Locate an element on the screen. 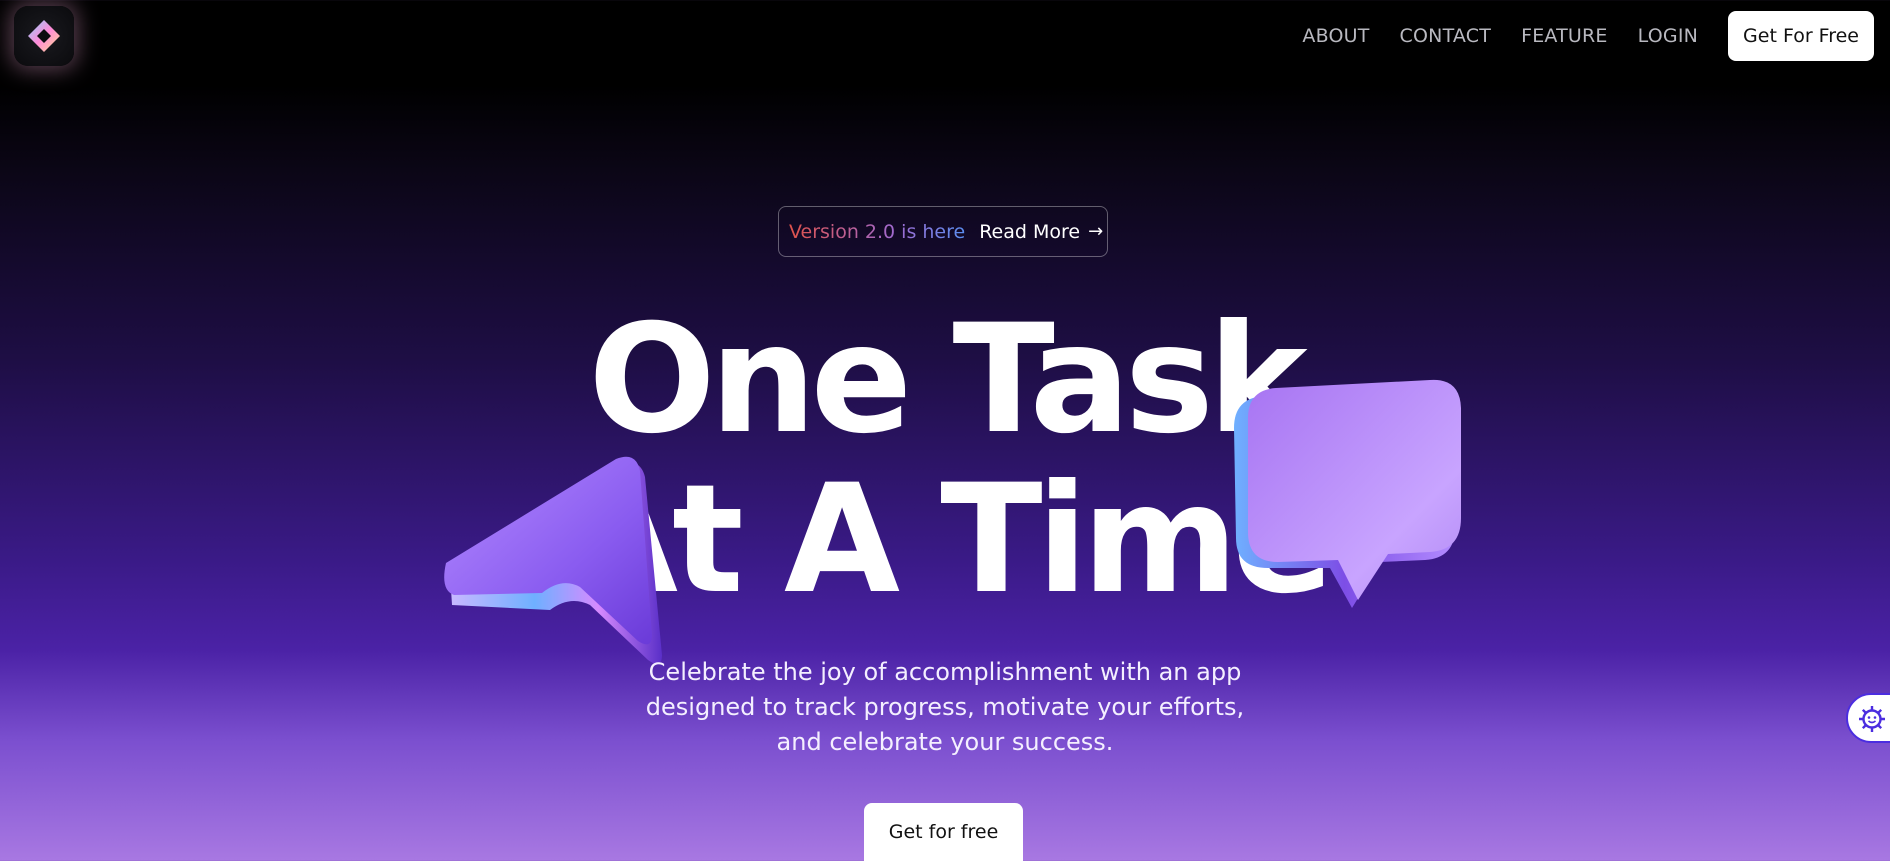 This screenshot has height=861, width=1890. nav-link-feature: FEATURE is located at coordinates (1564, 36).